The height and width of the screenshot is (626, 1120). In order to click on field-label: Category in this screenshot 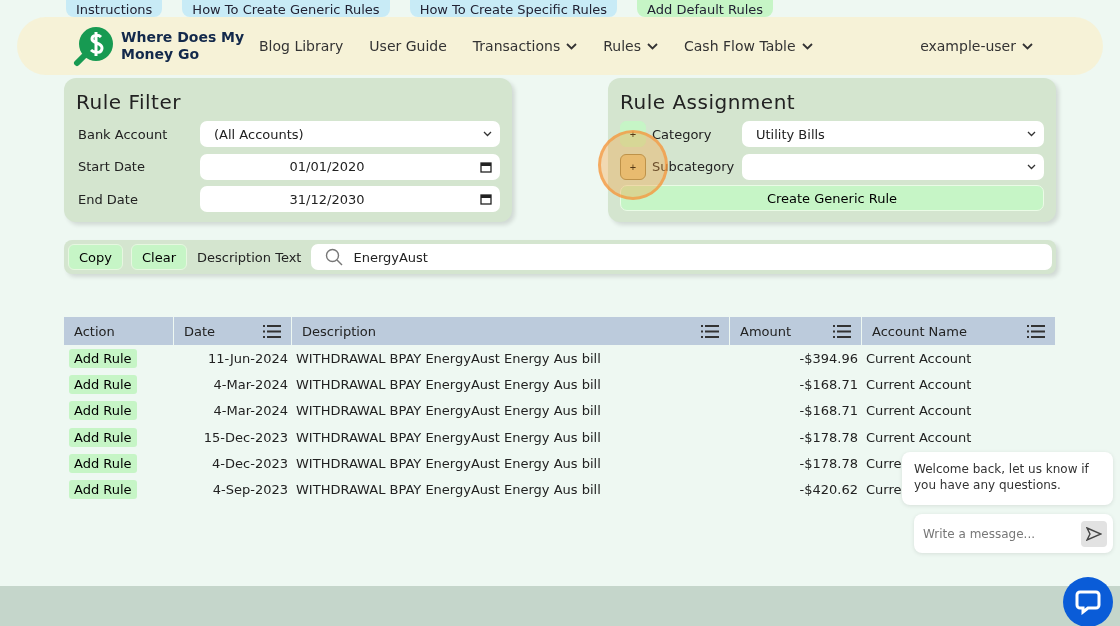, I will do `click(682, 134)`.